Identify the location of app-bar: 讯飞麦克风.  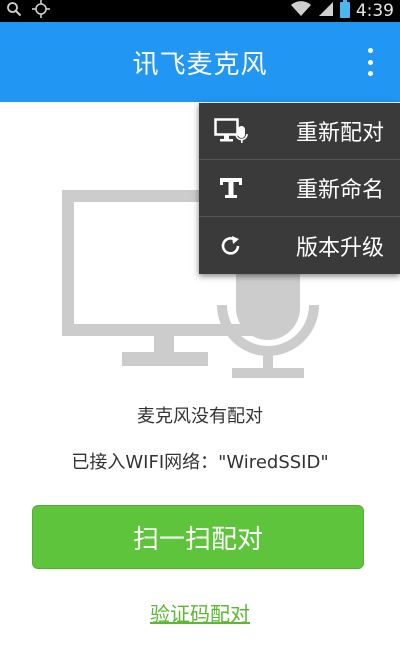
(200, 62).